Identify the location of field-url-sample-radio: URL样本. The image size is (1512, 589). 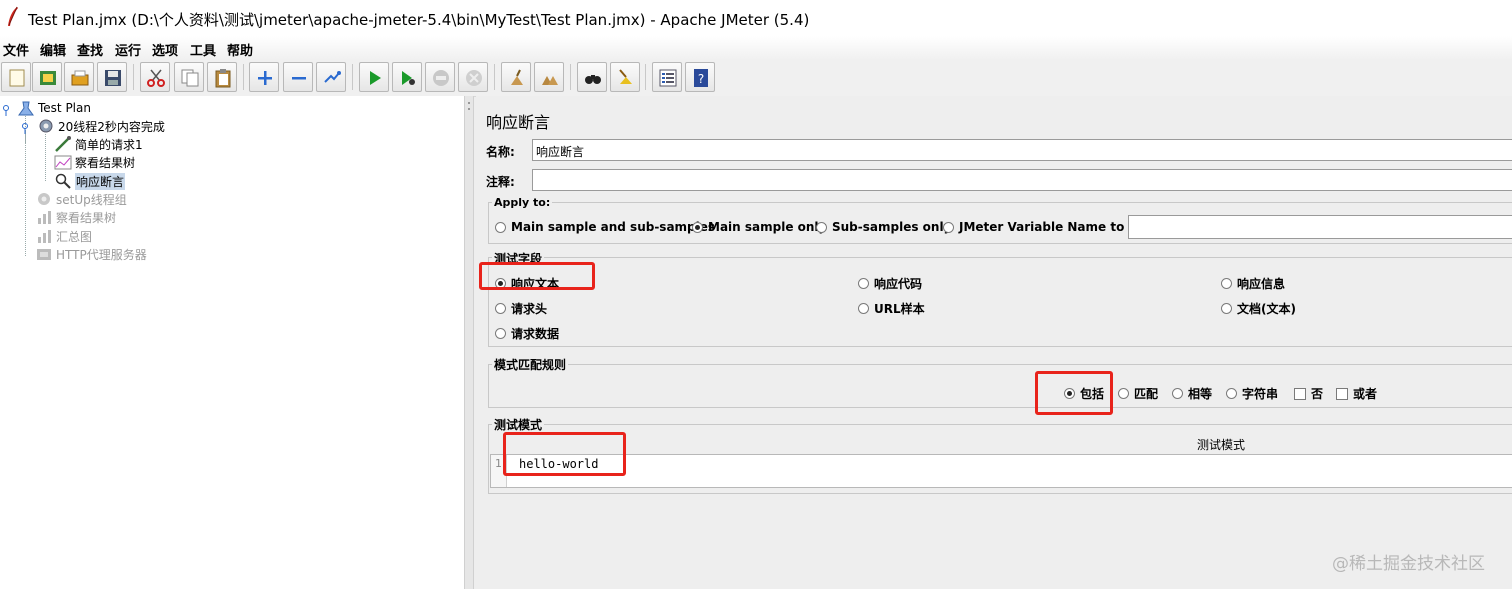
(891, 308).